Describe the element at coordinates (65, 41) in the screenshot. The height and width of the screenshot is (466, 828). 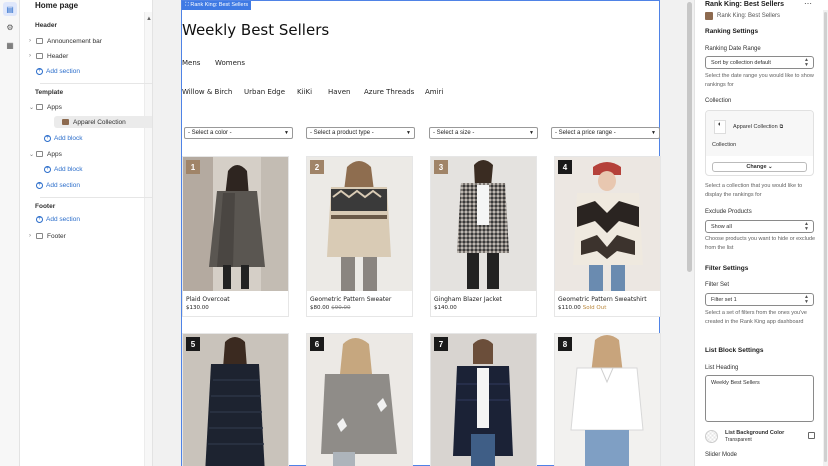
I see `tree-item-announcement-bar: › Announcement bar` at that location.